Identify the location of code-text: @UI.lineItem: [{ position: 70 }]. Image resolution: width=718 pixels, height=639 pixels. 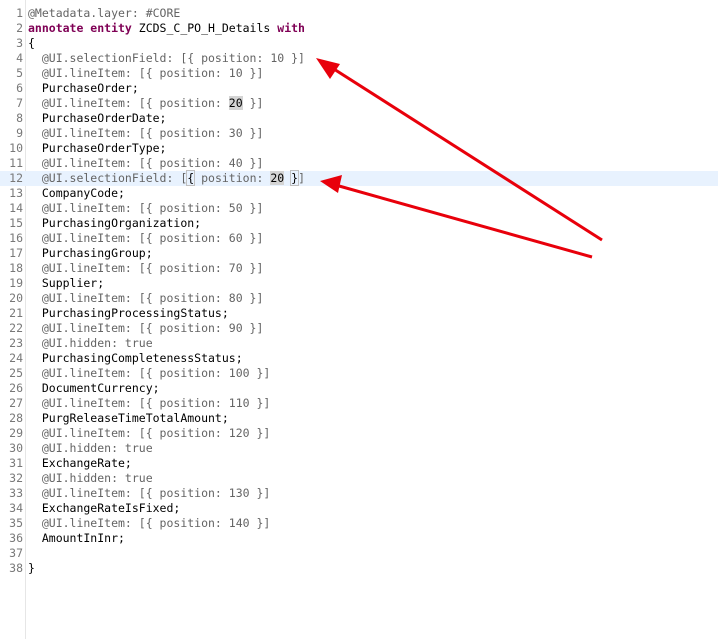
(146, 268).